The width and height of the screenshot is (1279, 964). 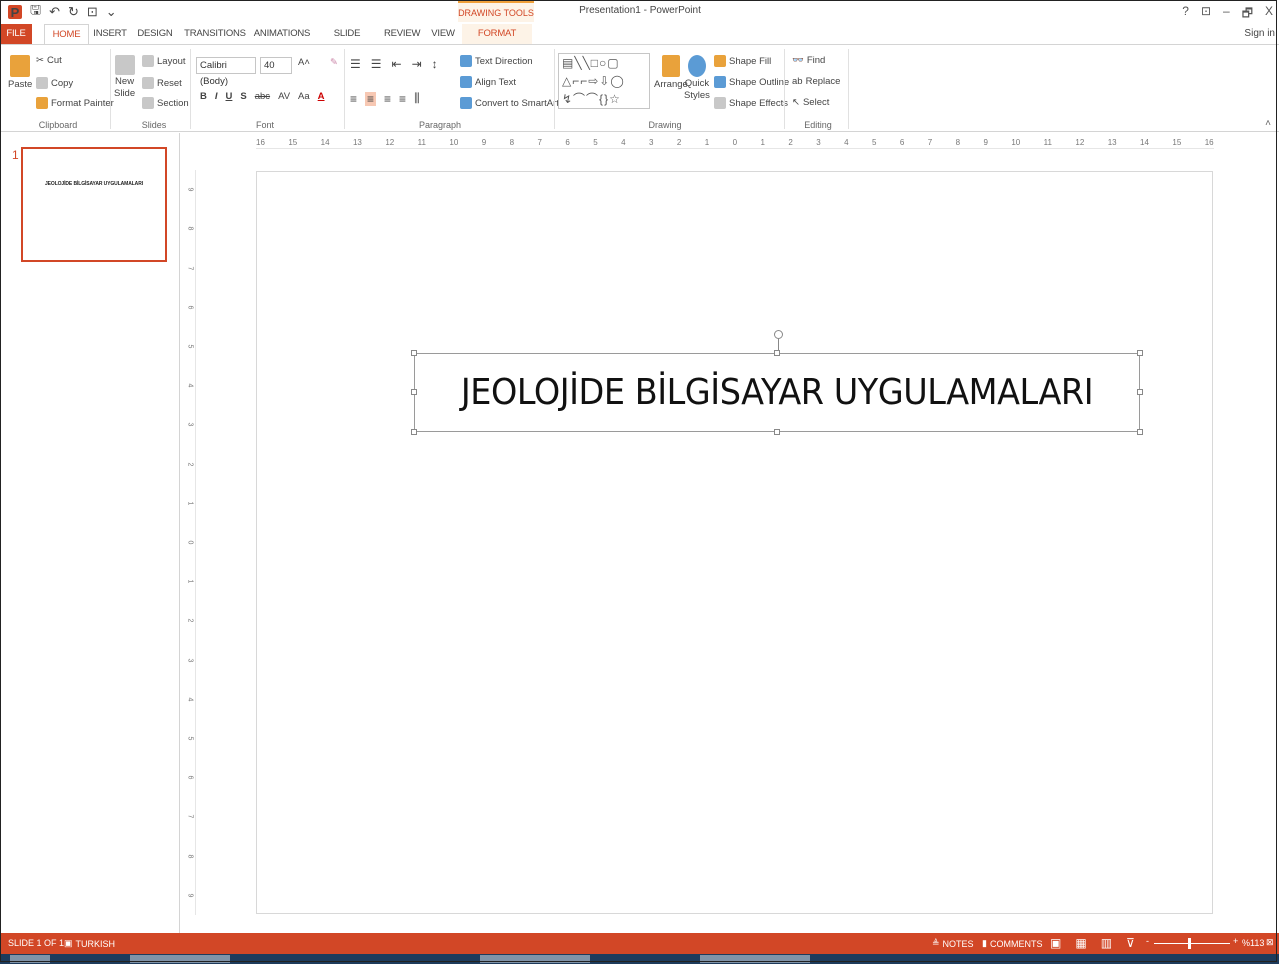 What do you see at coordinates (509, 103) in the screenshot?
I see `convert-smartart-button: Convert to SmartArt` at bounding box center [509, 103].